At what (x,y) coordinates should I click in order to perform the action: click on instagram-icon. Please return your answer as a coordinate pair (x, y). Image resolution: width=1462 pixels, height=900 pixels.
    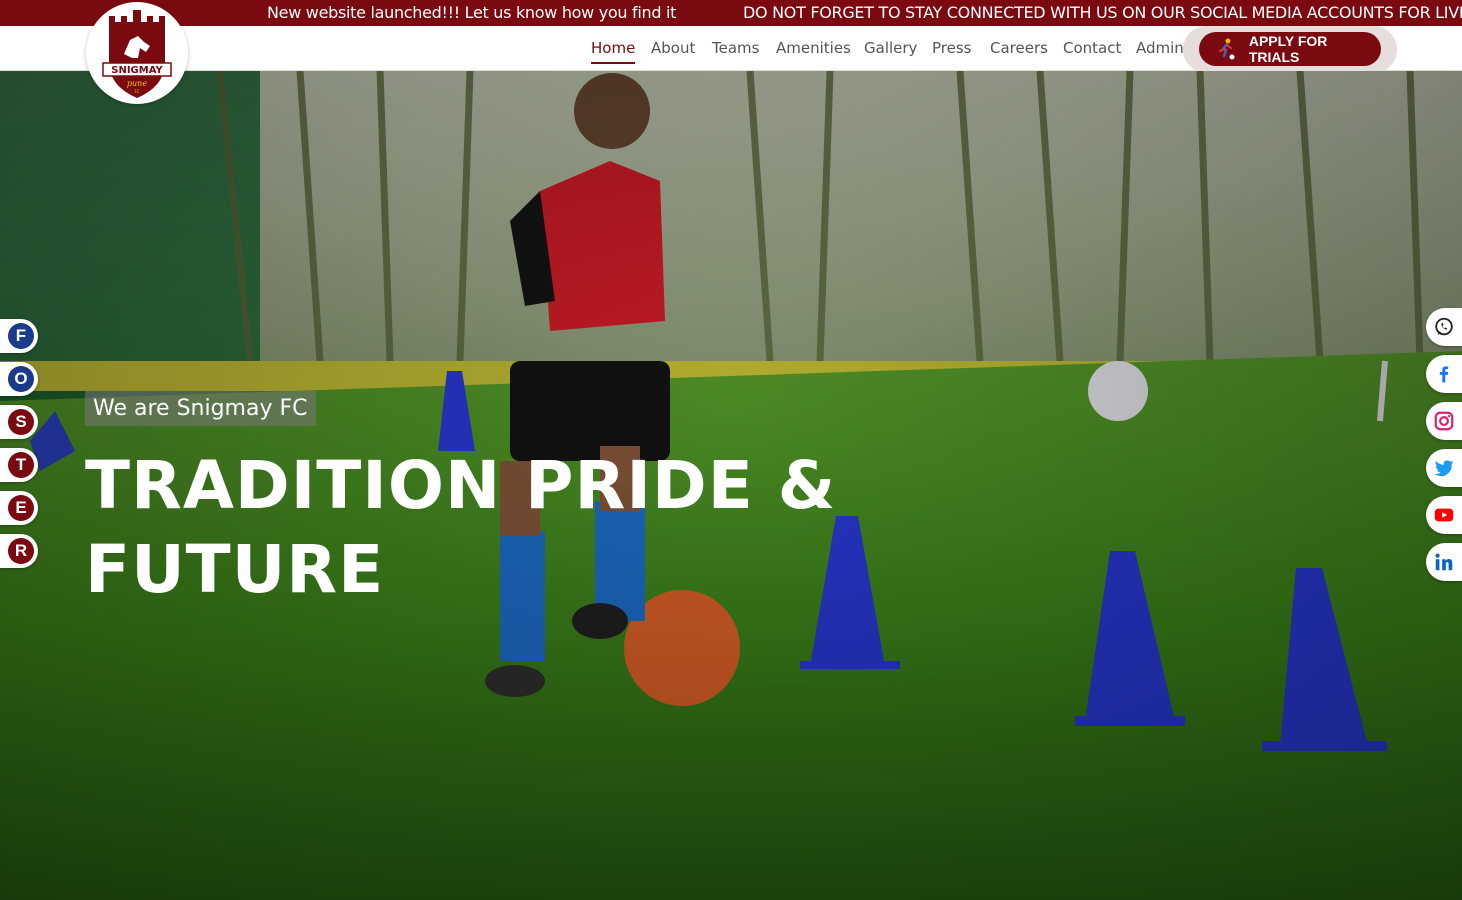
    Looking at the image, I should click on (1444, 421).